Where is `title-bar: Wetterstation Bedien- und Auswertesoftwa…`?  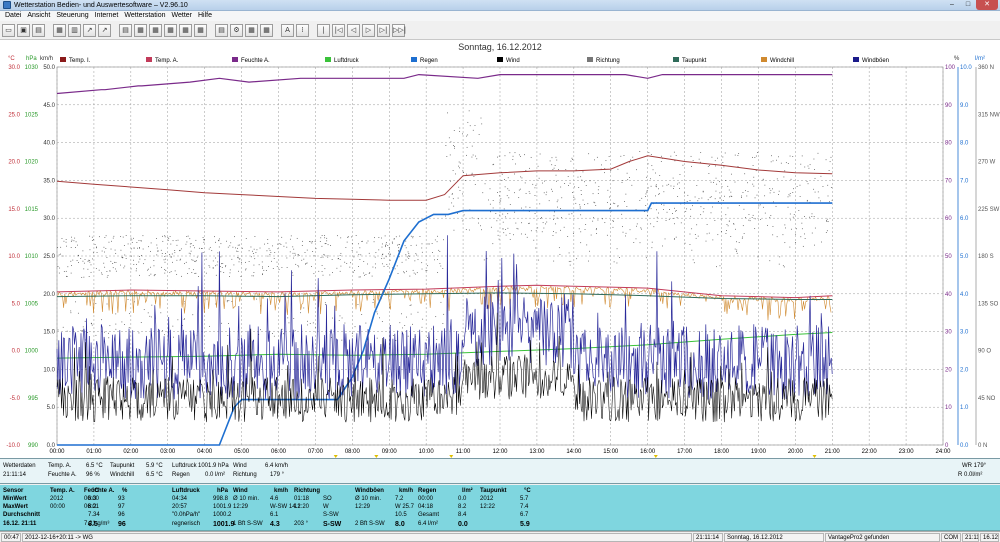
title-bar: Wetterstation Bedien- und Auswertesoftwa… is located at coordinates (500, 5).